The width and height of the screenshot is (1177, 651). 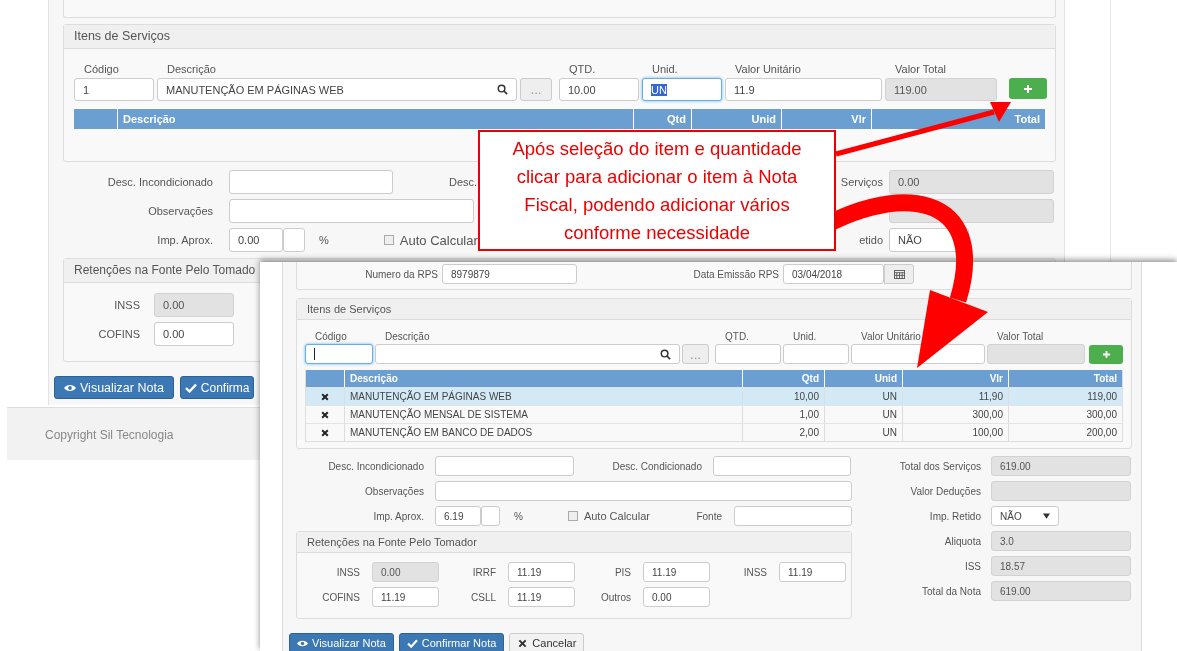 What do you see at coordinates (951, 591) in the screenshot?
I see `field-label: Total da Nota` at bounding box center [951, 591].